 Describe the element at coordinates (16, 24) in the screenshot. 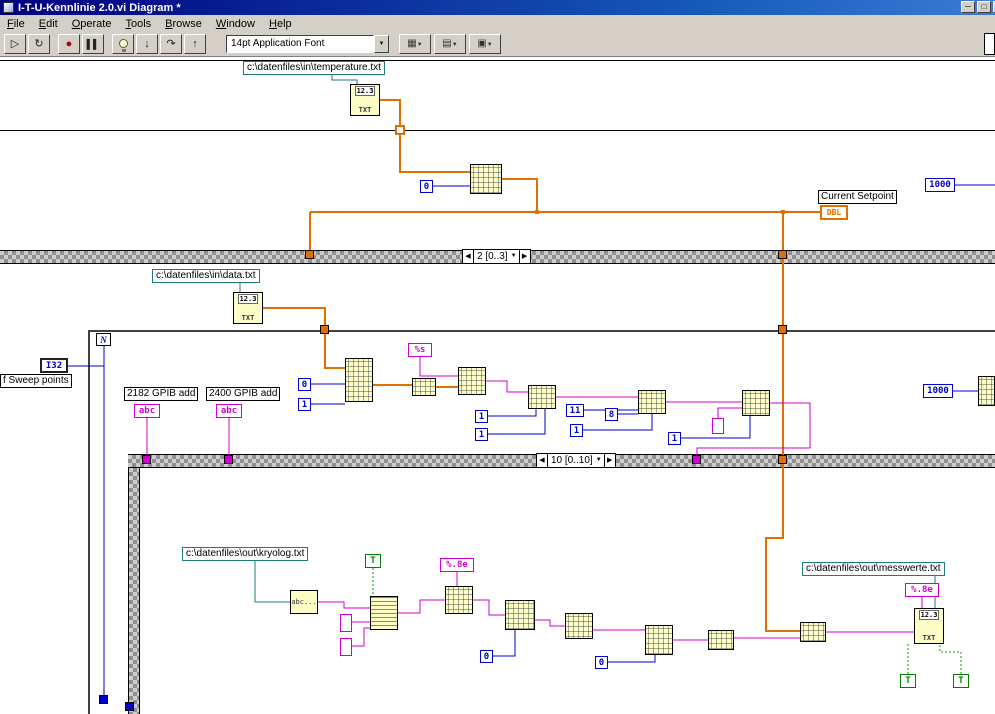

I see `menu-file: File` at that location.